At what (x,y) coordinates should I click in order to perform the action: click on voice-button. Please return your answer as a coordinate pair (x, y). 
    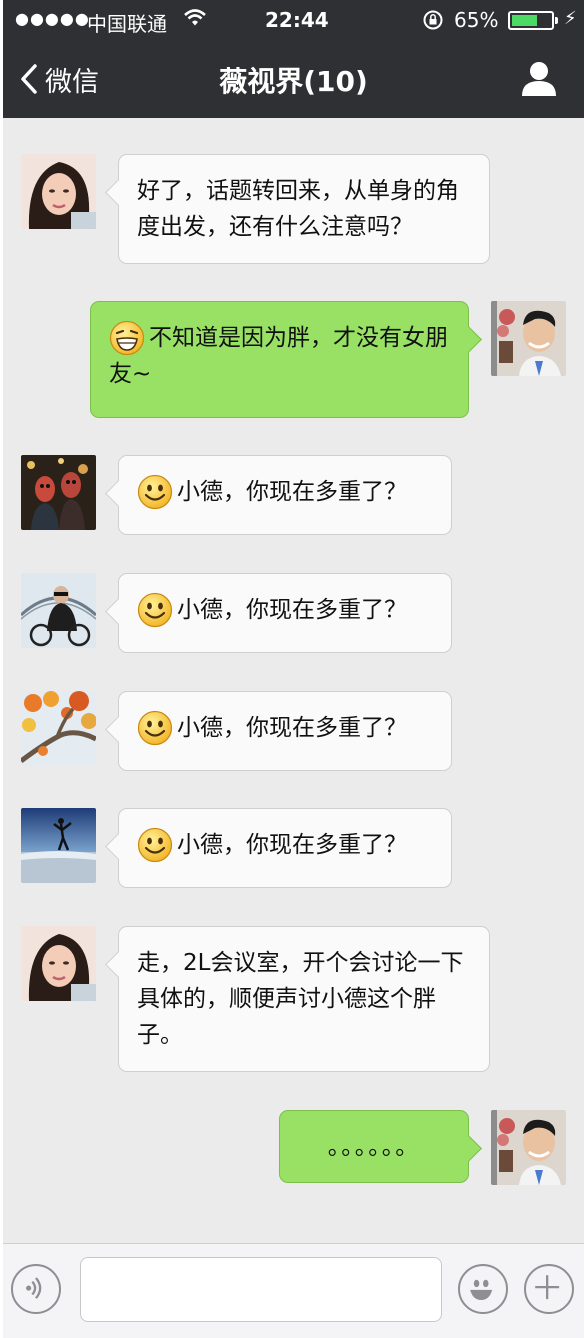
    Looking at the image, I should click on (36, 1289).